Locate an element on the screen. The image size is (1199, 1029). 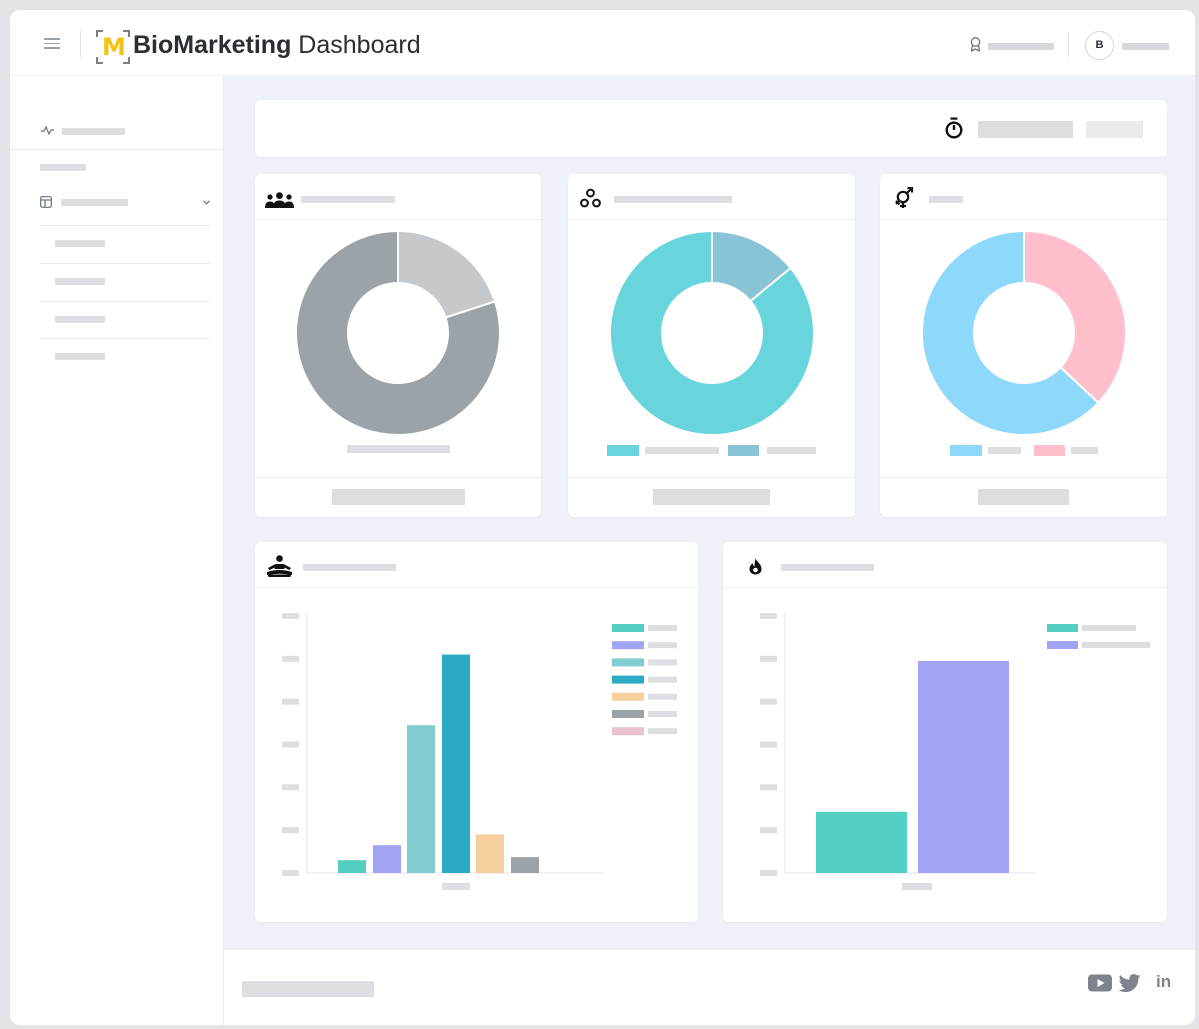
sidebar-group-label is located at coordinates (94, 202).